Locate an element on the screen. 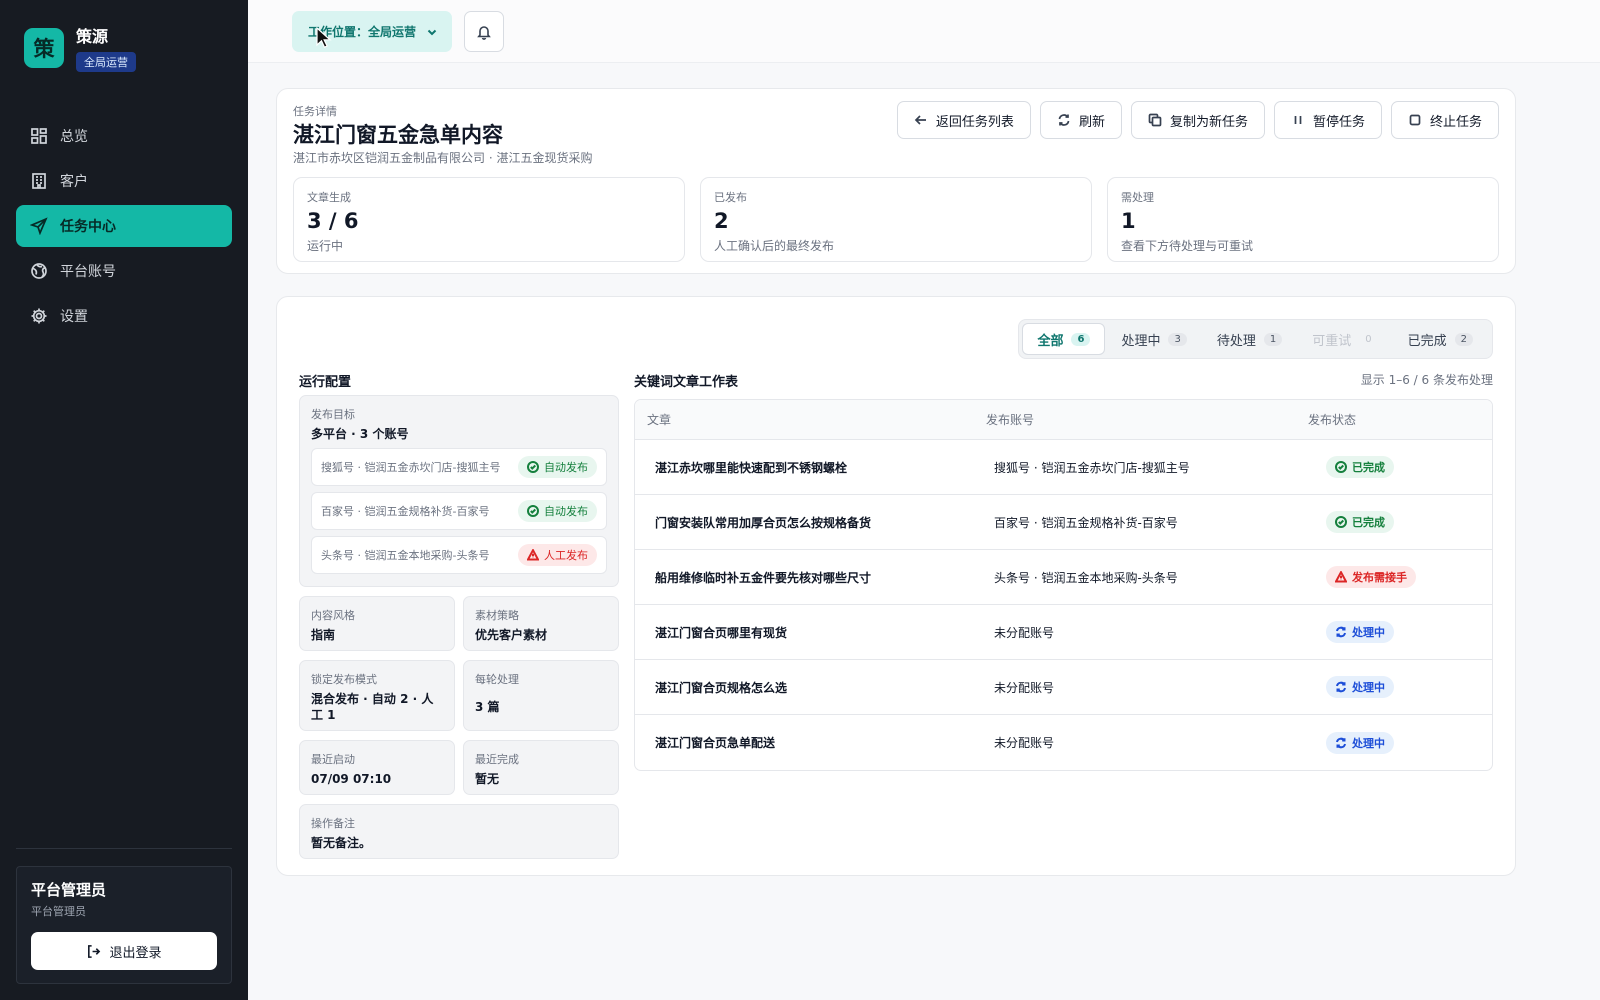 The image size is (1600, 1000). send-icon is located at coordinates (39, 226).